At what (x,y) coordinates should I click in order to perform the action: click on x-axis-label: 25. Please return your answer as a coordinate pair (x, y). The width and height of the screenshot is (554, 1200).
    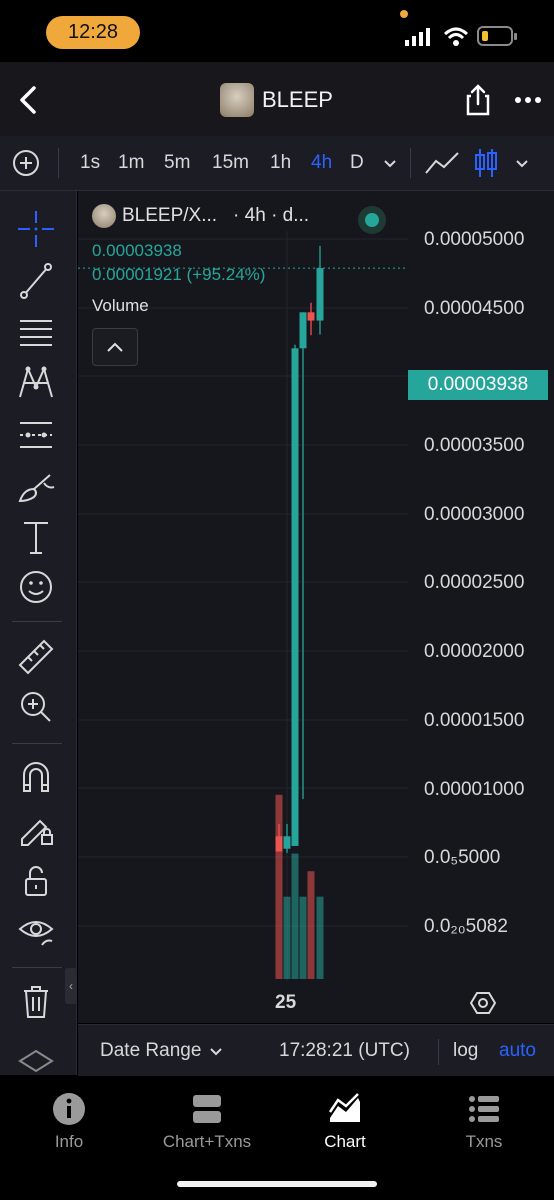
    Looking at the image, I should click on (286, 1002).